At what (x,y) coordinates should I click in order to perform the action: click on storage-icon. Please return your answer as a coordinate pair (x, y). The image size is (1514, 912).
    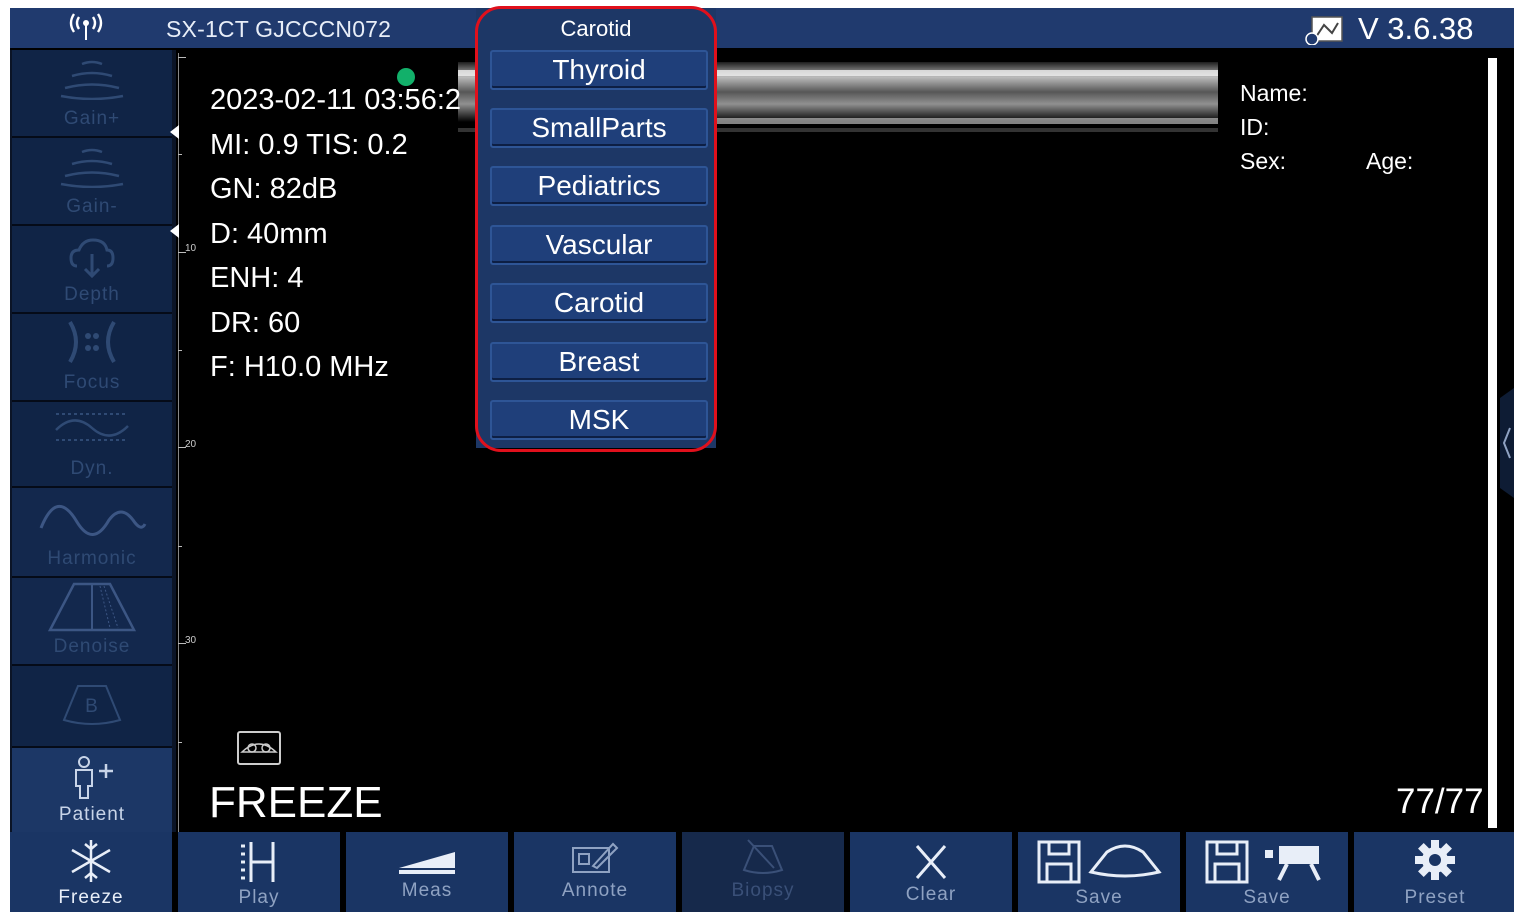
    Looking at the image, I should click on (1323, 30).